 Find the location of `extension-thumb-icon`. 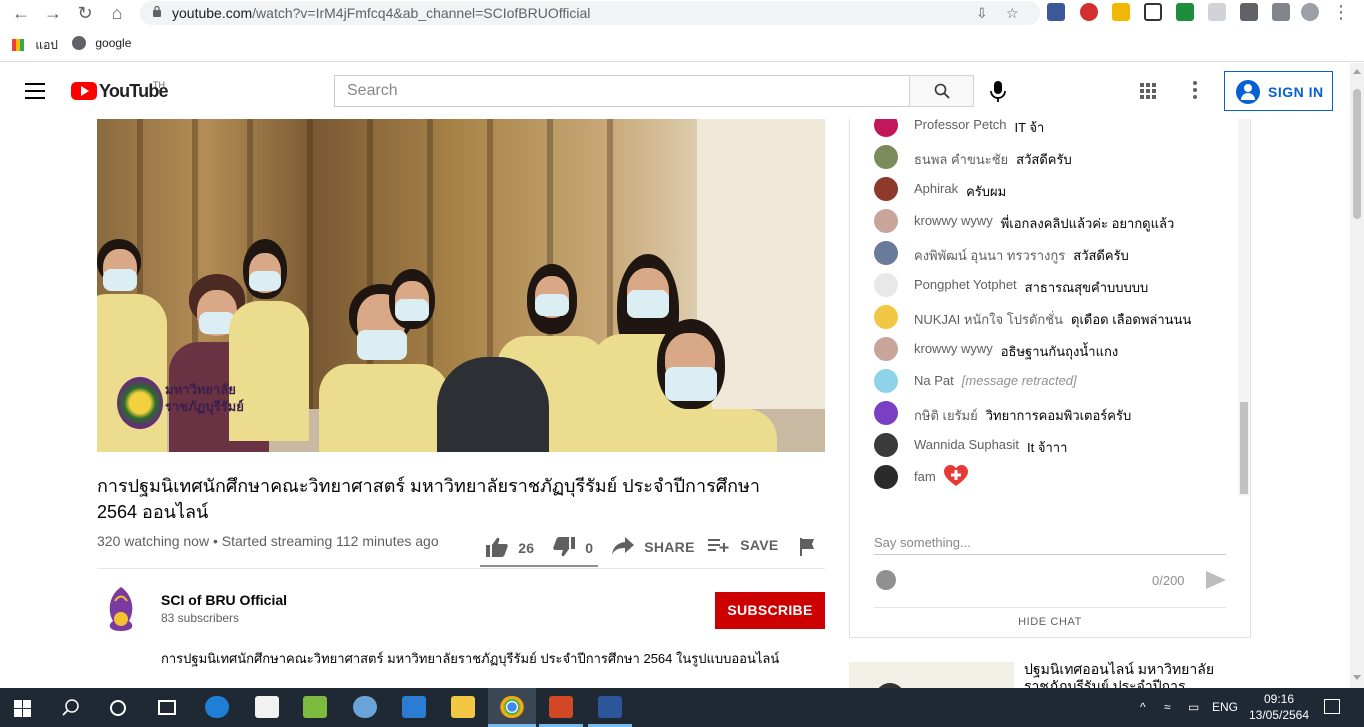

extension-thumb-icon is located at coordinates (1121, 12).